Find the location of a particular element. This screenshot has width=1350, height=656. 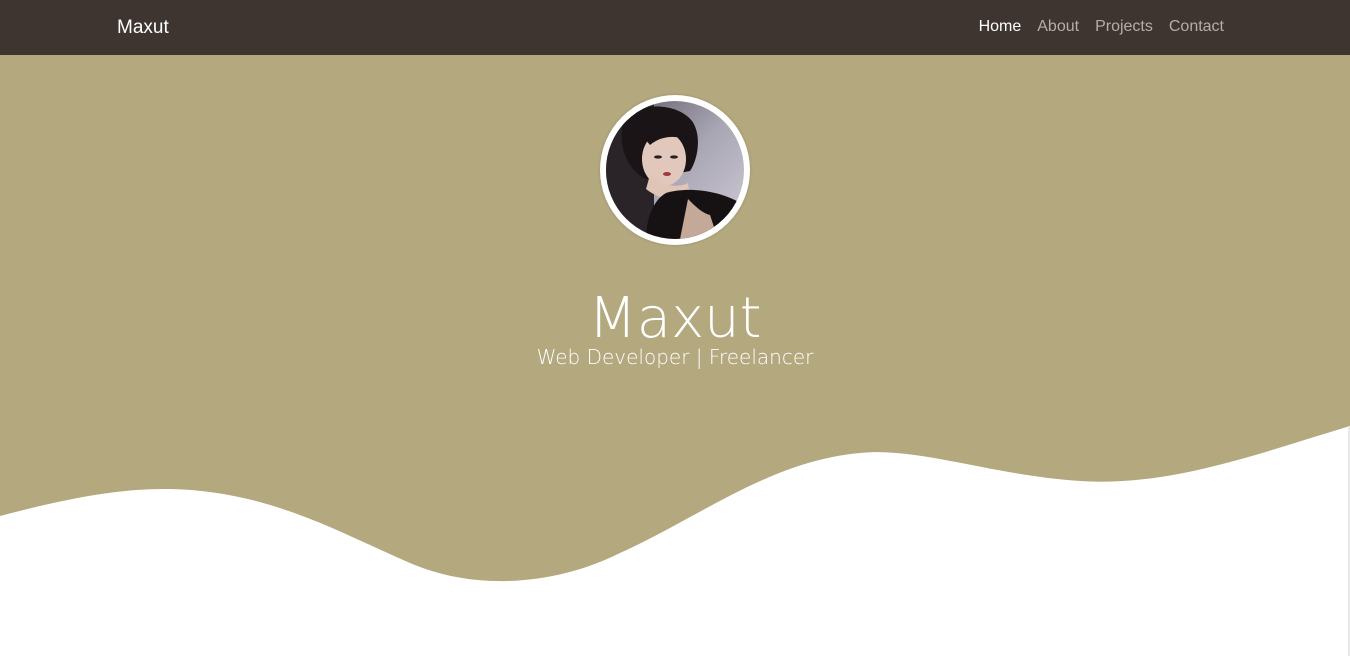

avatar is located at coordinates (675, 170).